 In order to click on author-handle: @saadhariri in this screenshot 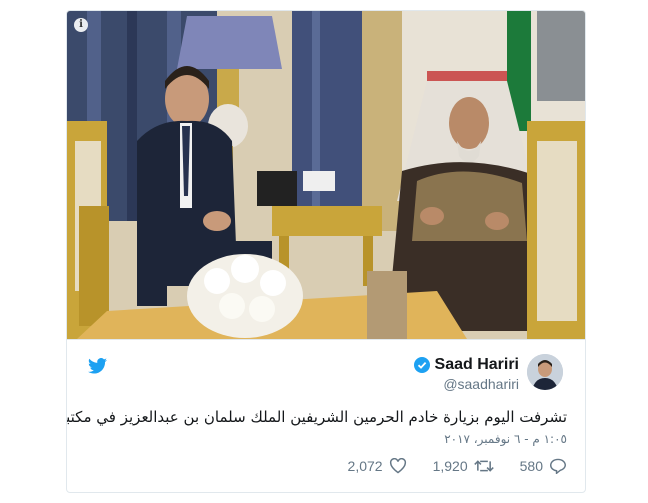, I will do `click(481, 384)`.